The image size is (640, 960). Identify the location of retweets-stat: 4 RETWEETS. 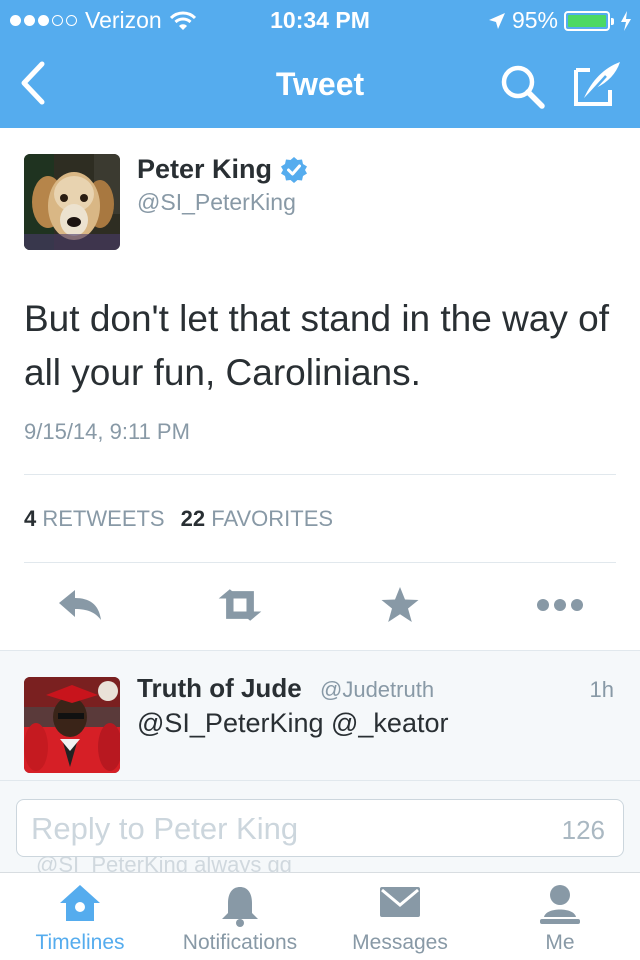
(94, 519).